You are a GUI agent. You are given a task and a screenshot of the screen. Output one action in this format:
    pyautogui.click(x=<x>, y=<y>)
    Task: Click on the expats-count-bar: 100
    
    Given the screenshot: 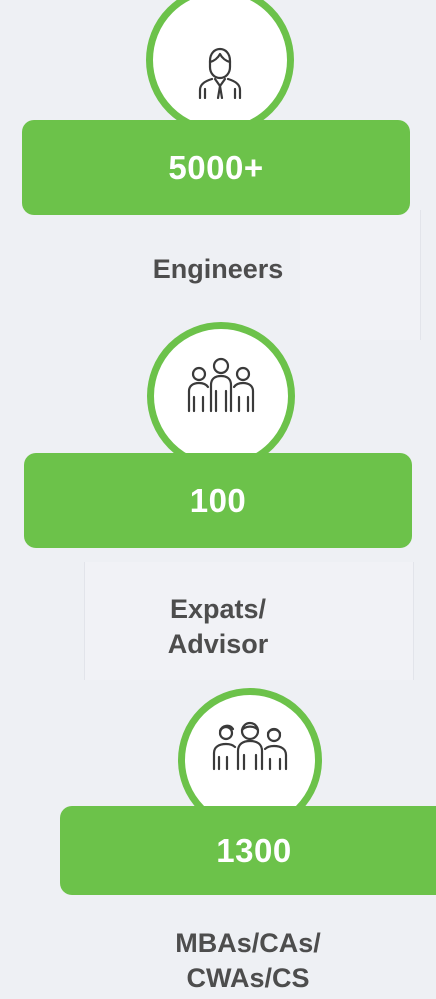 What is the action you would take?
    pyautogui.click(x=218, y=500)
    